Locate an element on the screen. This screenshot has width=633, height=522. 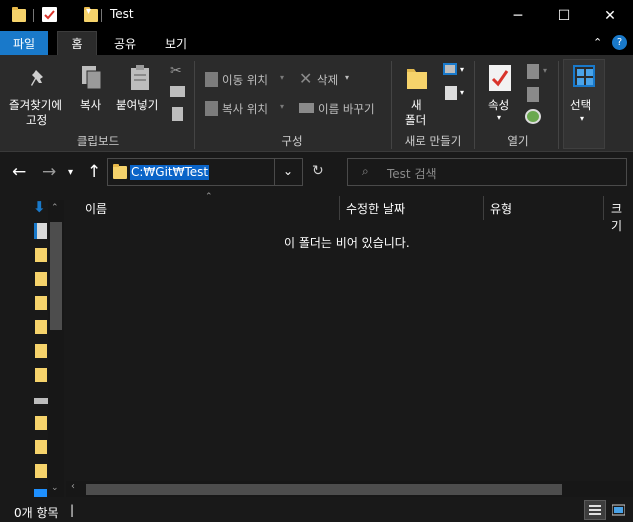
column-header-name: 이름 is located at coordinates (96, 208).